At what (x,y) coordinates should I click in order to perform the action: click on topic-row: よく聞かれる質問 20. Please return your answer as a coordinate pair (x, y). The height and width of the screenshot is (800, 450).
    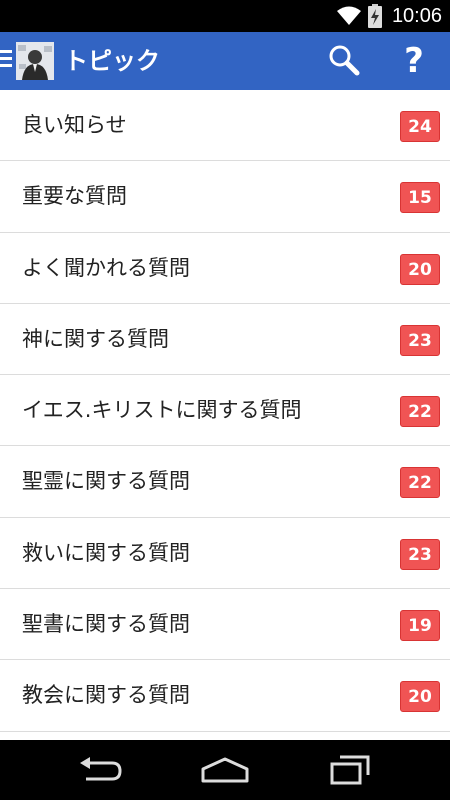
    Looking at the image, I should click on (225, 268).